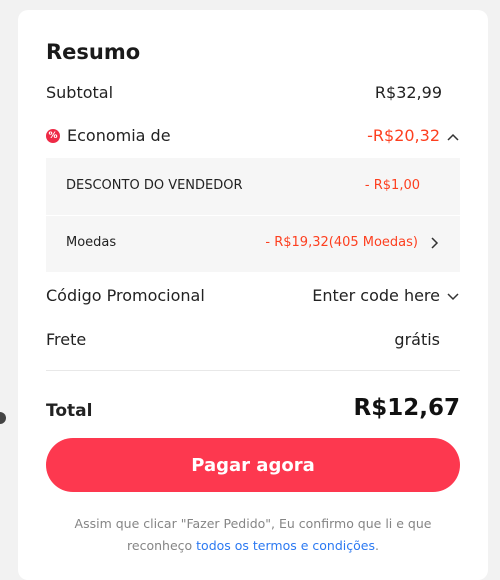 This screenshot has width=500, height=580. I want to click on subtotal-label: Subtotal, so click(80, 92).